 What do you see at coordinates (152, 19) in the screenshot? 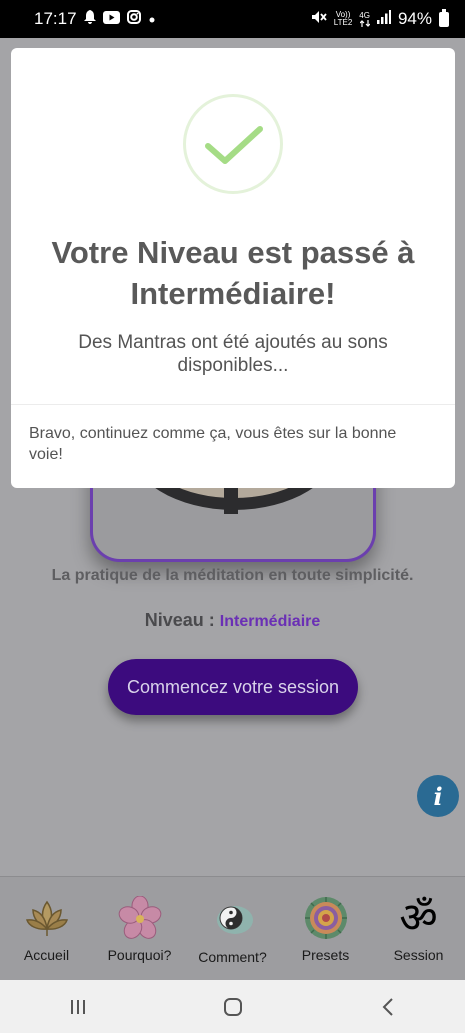
I see `dot-icon` at bounding box center [152, 19].